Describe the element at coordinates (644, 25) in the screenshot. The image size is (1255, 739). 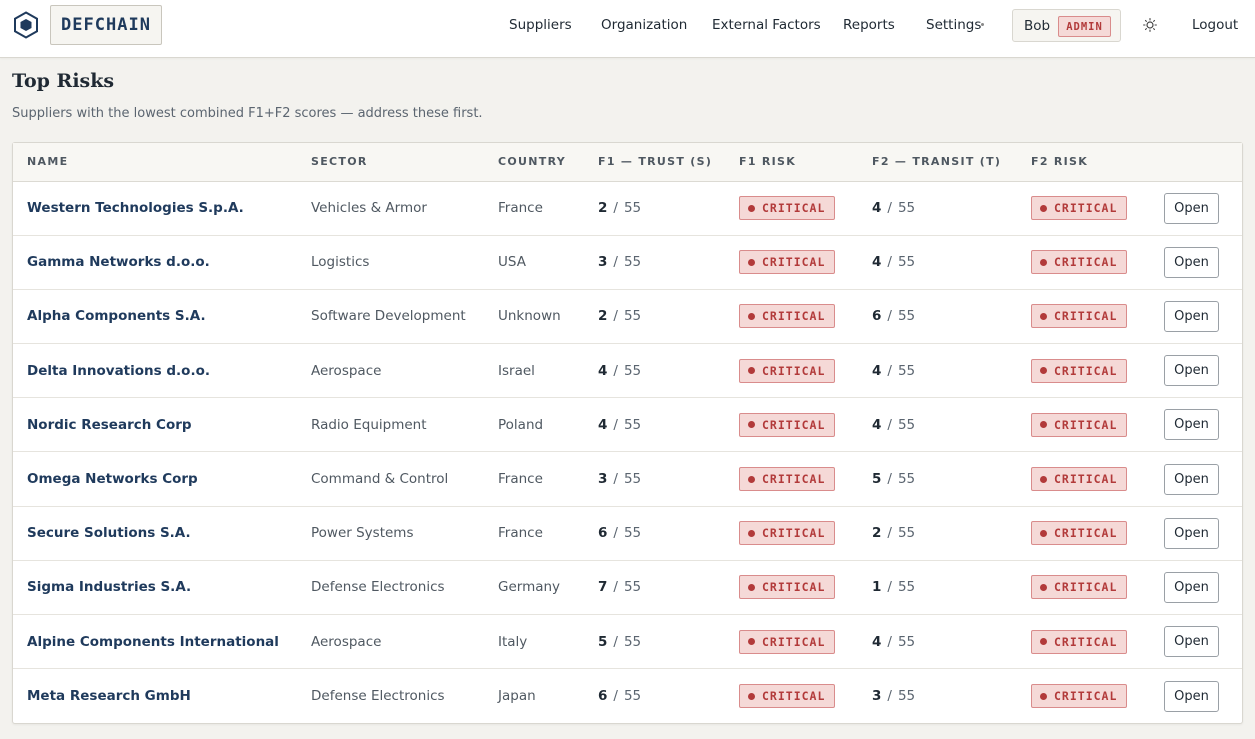
I see `nav-organization: Organization` at that location.